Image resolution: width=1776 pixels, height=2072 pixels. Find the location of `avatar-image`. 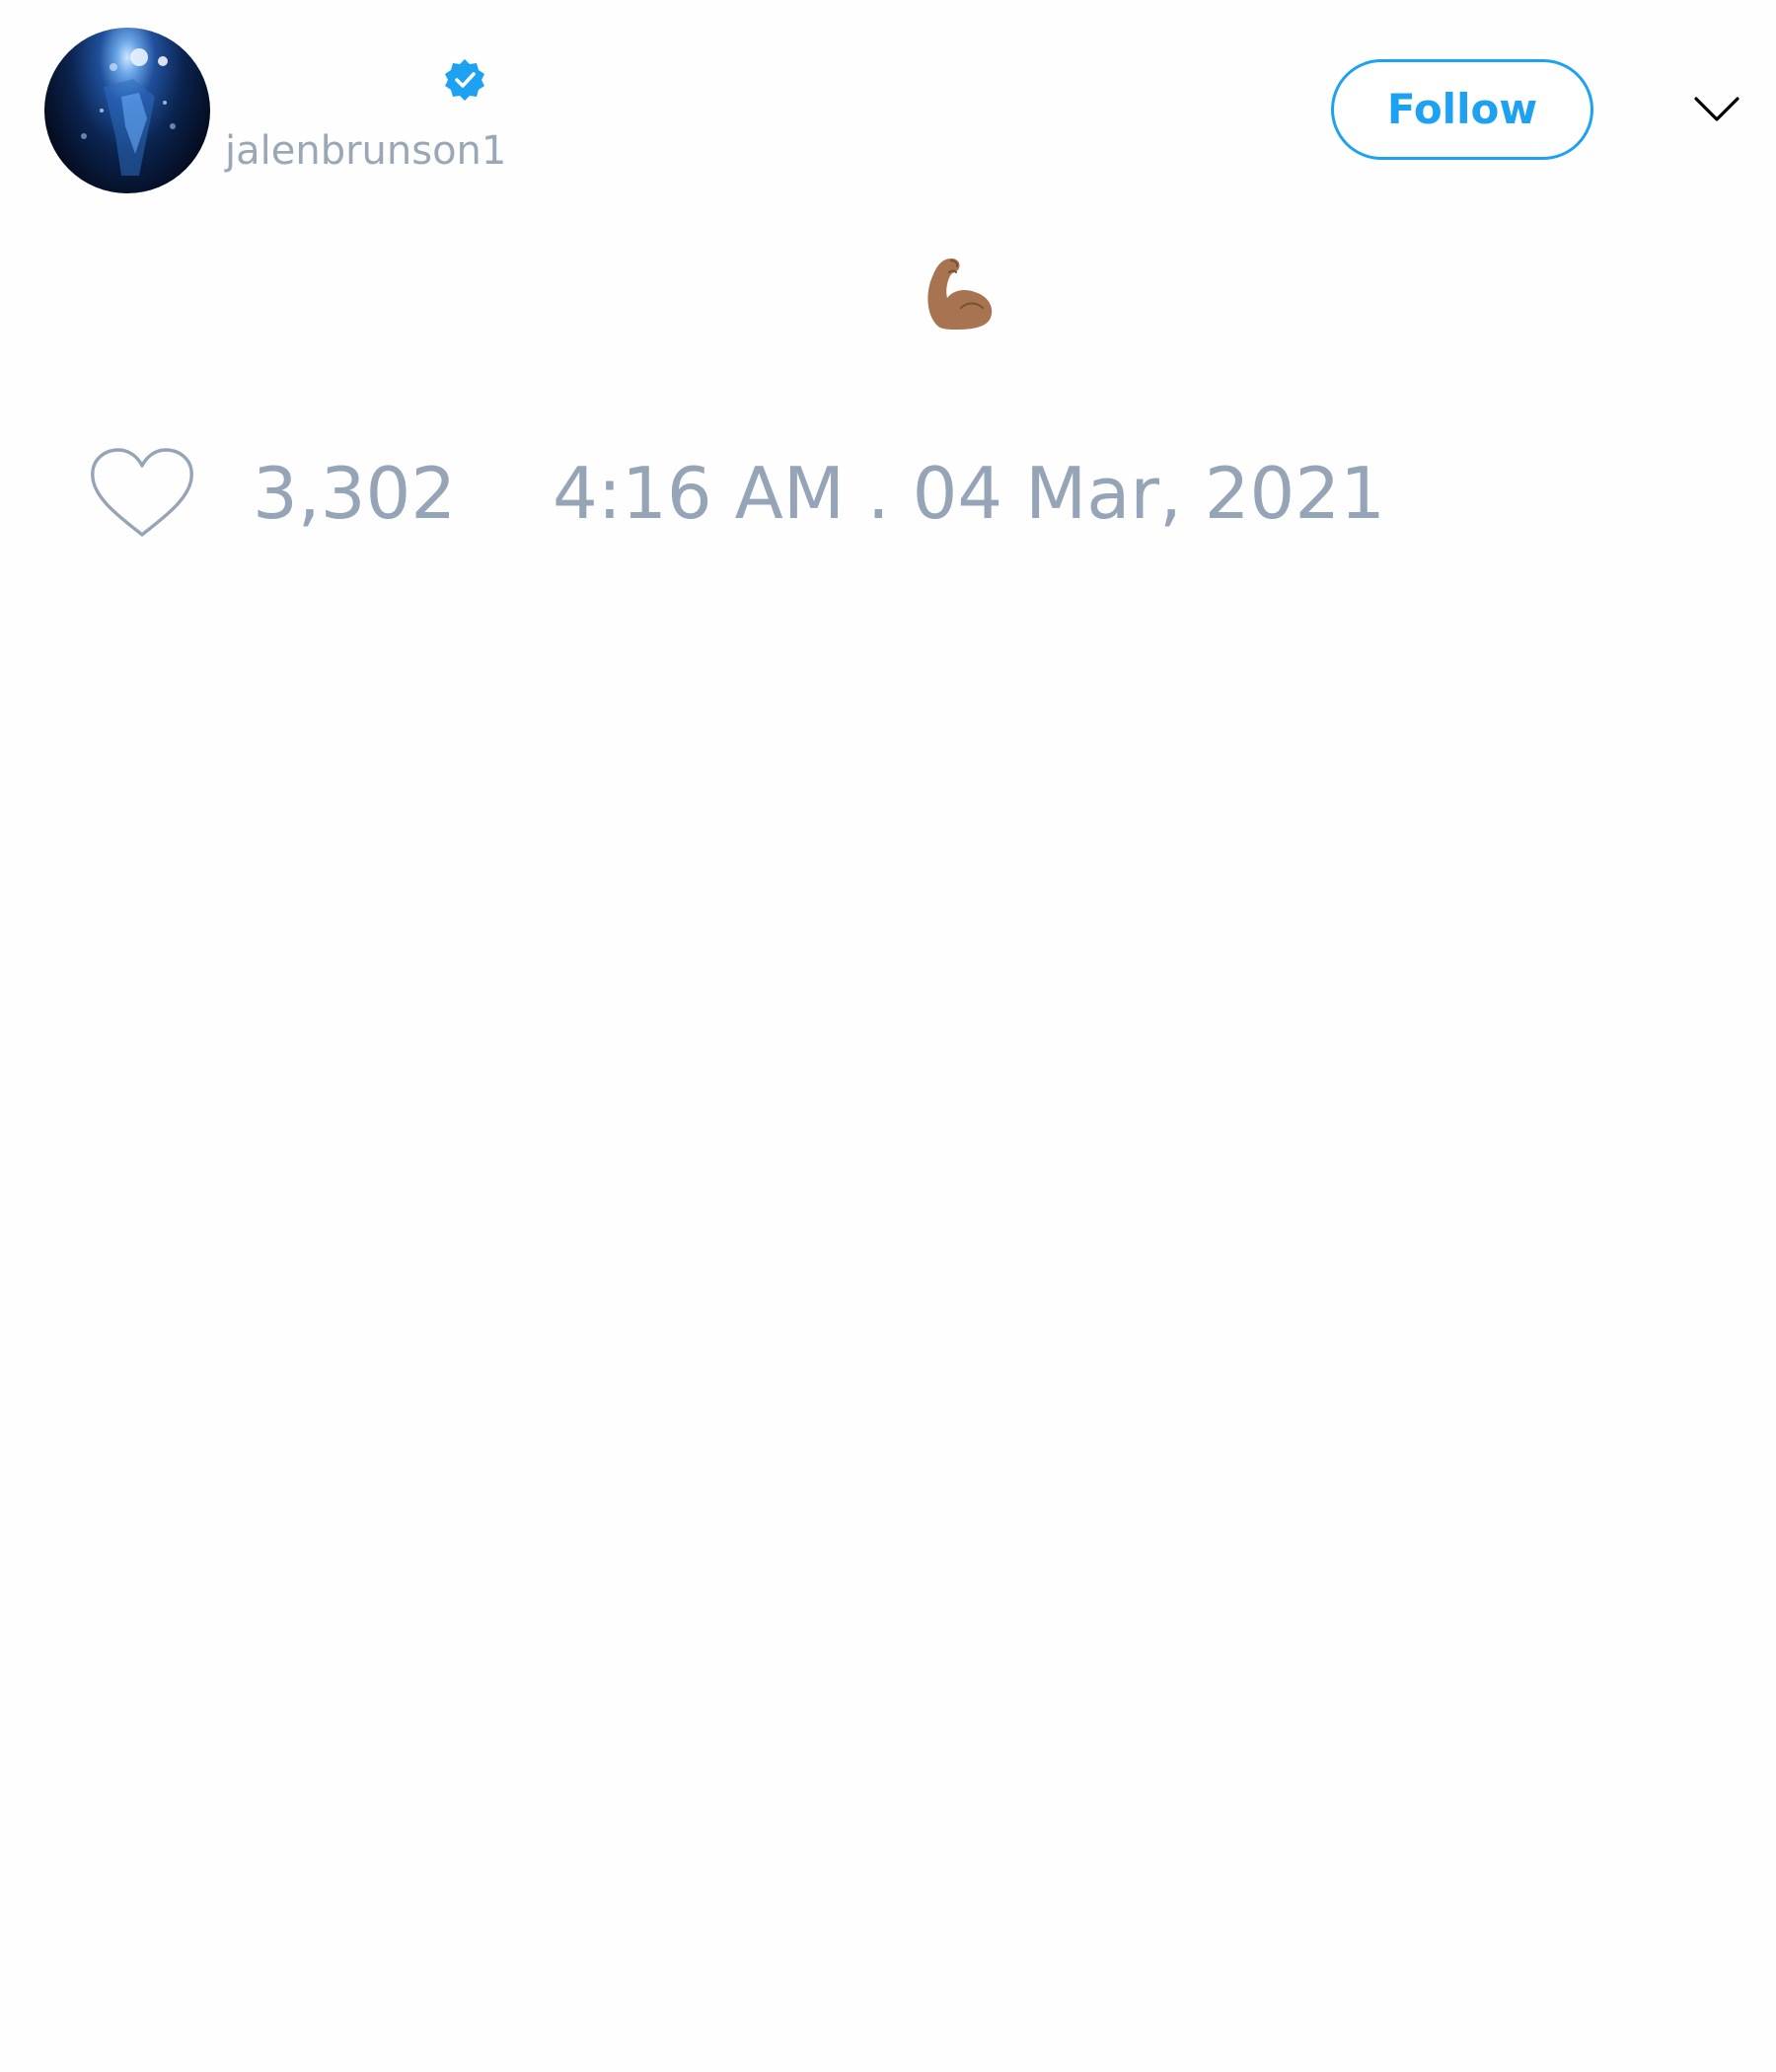

avatar-image is located at coordinates (128, 112).